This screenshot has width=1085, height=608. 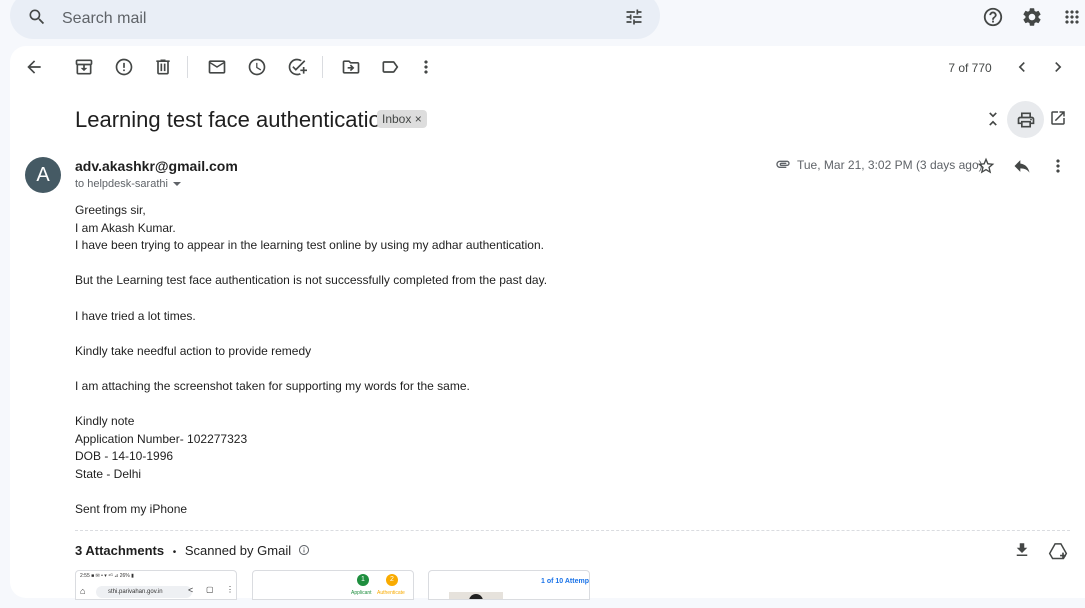 I want to click on pager-count: 7 of 770, so click(x=970, y=68).